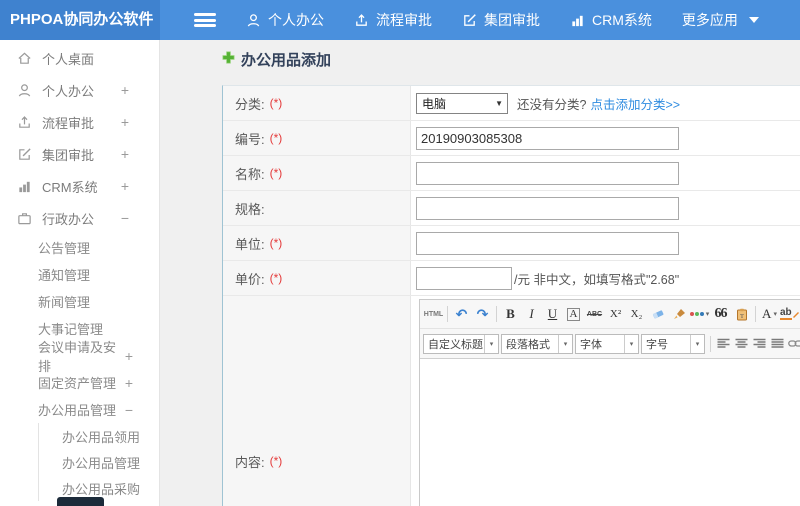 This screenshot has height=506, width=800. What do you see at coordinates (547, 138) in the screenshot?
I see `code-input` at bounding box center [547, 138].